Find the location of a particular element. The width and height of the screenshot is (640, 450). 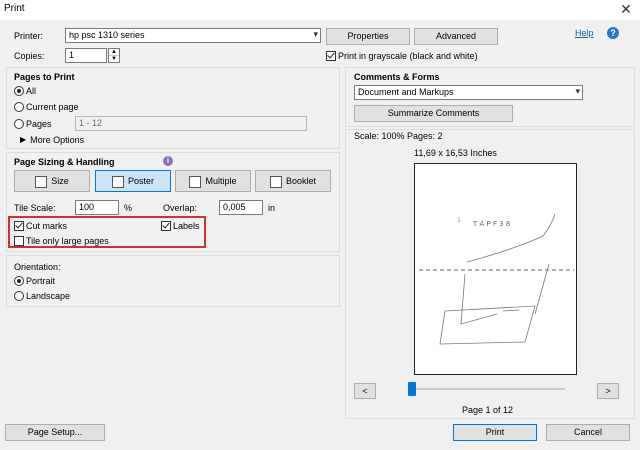

grayscale-checkbox is located at coordinates (331, 55).